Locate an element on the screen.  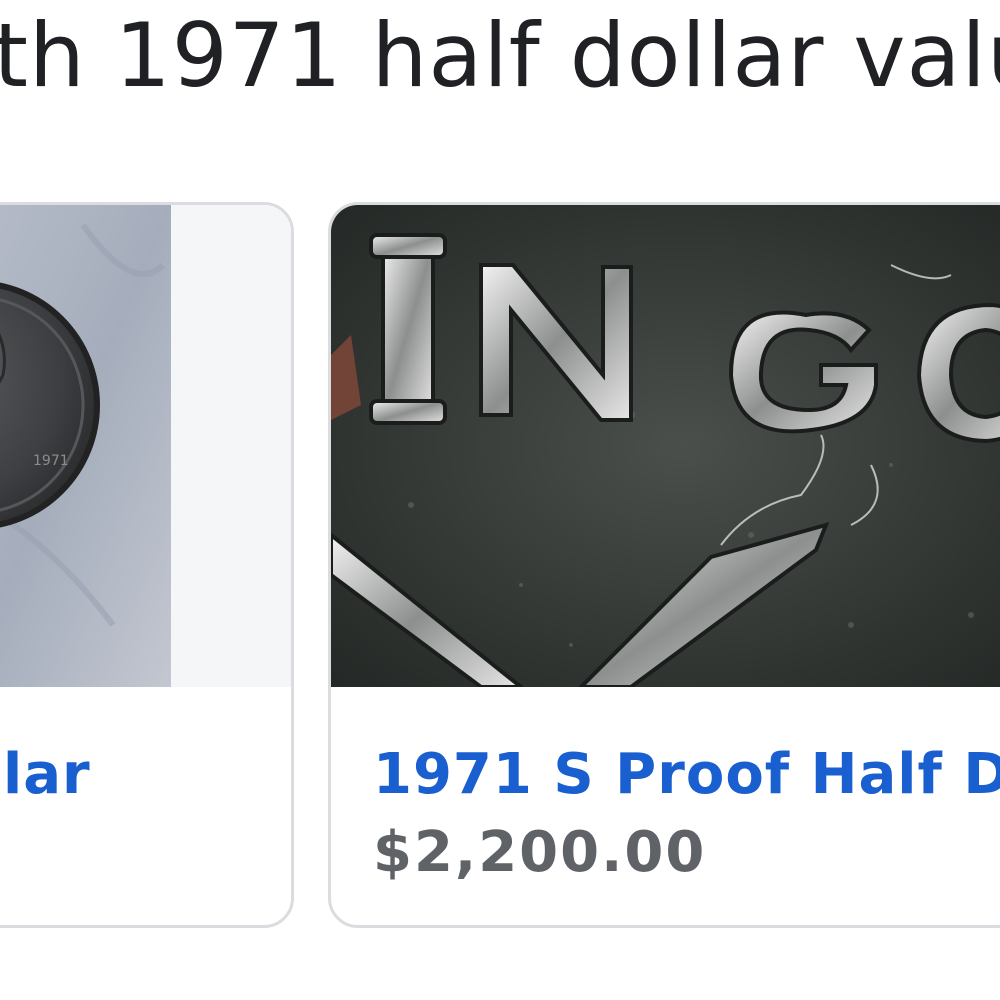
svg-text: 1971 is located at coordinates (51, 461).